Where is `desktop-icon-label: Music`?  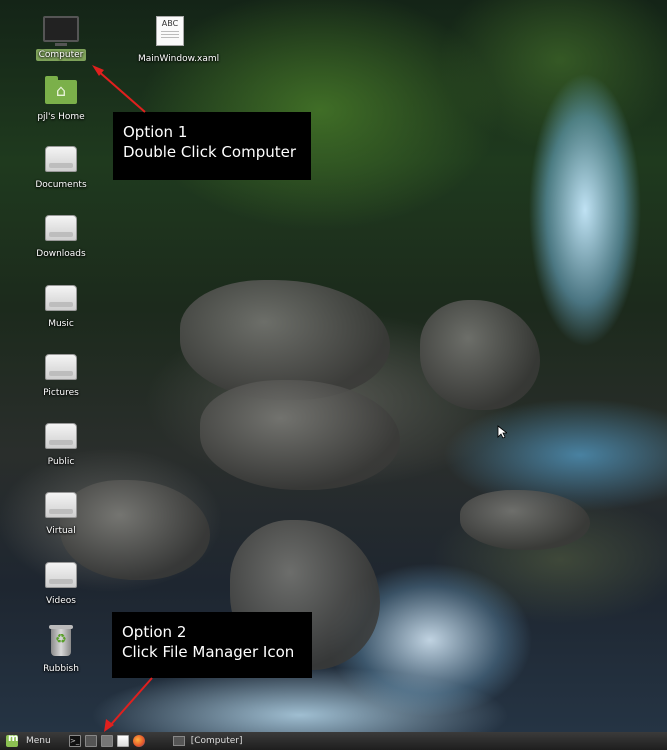 desktop-icon-label: Music is located at coordinates (61, 324).